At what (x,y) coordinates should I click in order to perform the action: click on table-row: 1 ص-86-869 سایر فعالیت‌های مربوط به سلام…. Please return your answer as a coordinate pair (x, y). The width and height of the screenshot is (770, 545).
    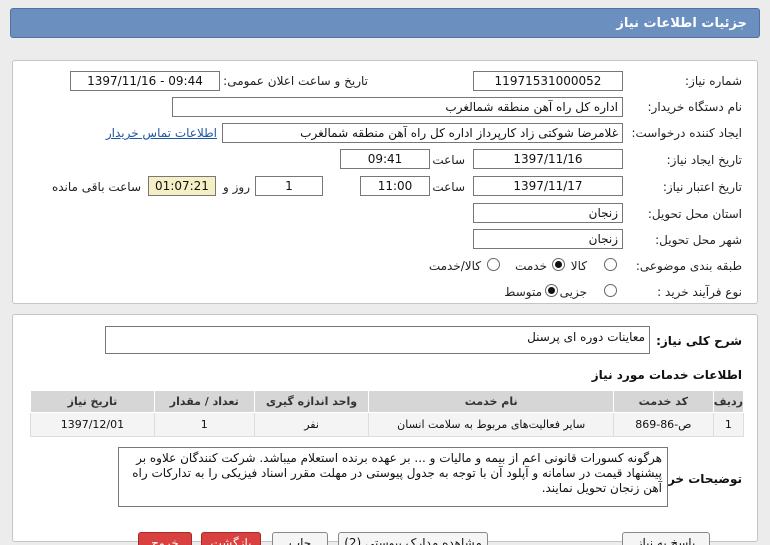
    Looking at the image, I should click on (387, 424).